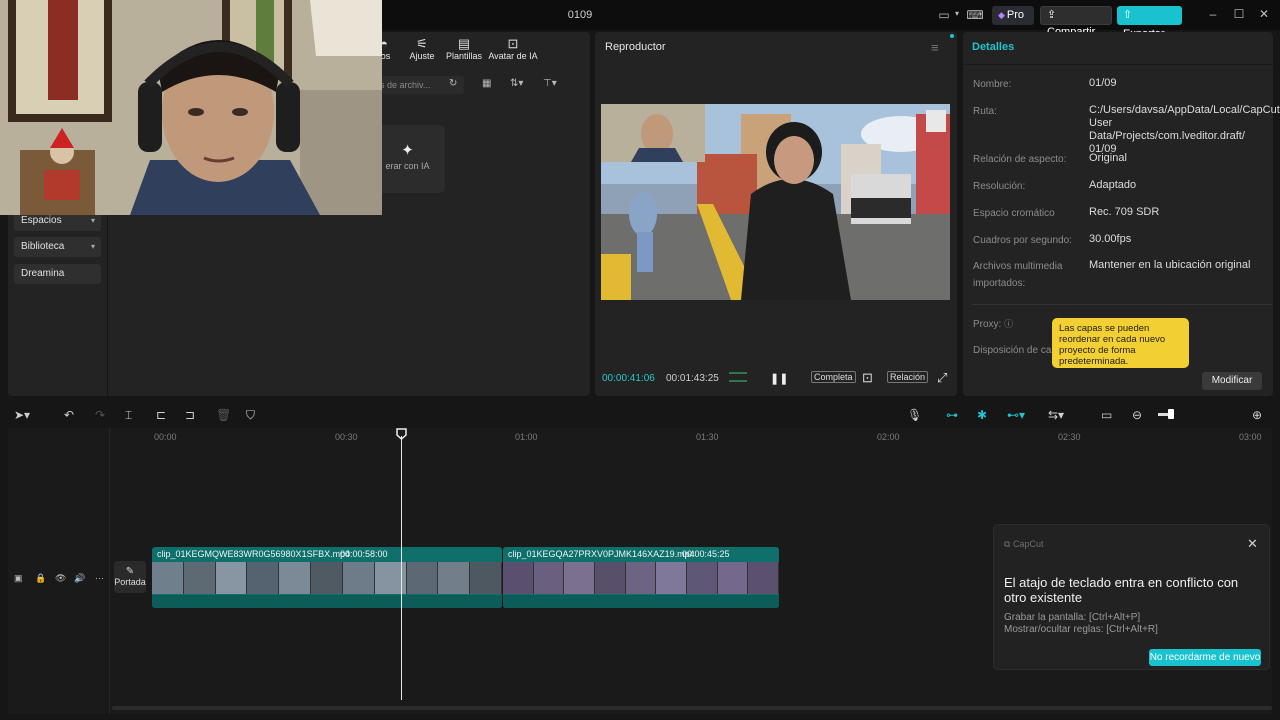 This screenshot has height=720, width=1280. I want to click on pencil-icon: ✎, so click(130, 571).